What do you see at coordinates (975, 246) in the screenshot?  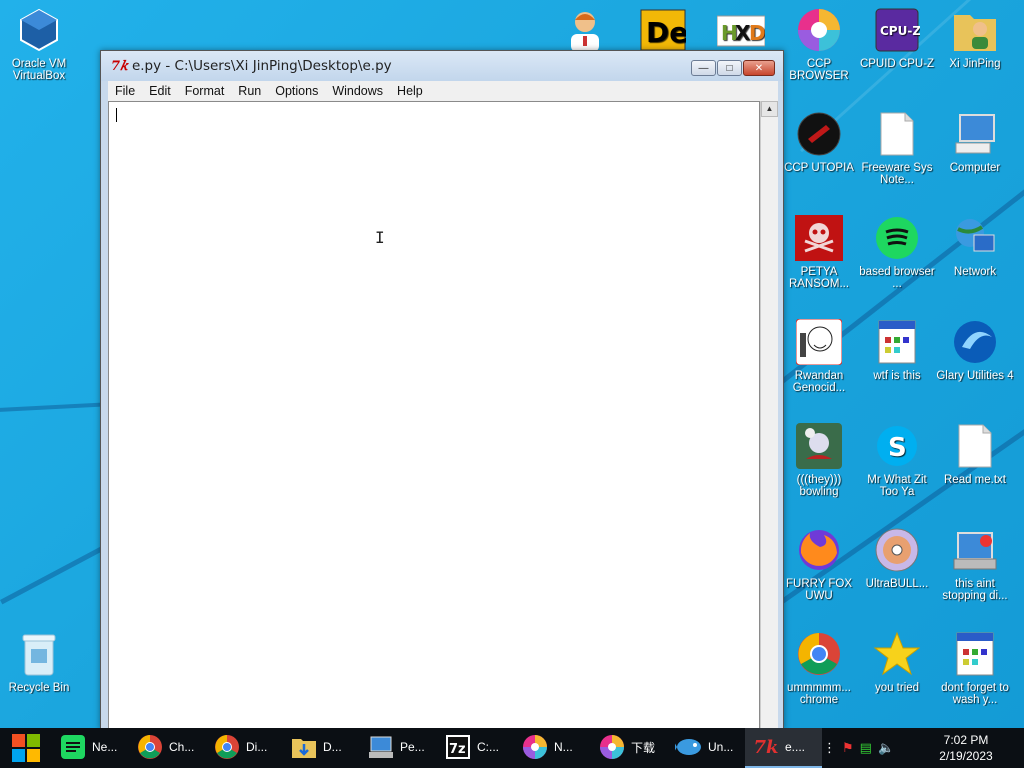 I see `desktop-icon-network: Network` at bounding box center [975, 246].